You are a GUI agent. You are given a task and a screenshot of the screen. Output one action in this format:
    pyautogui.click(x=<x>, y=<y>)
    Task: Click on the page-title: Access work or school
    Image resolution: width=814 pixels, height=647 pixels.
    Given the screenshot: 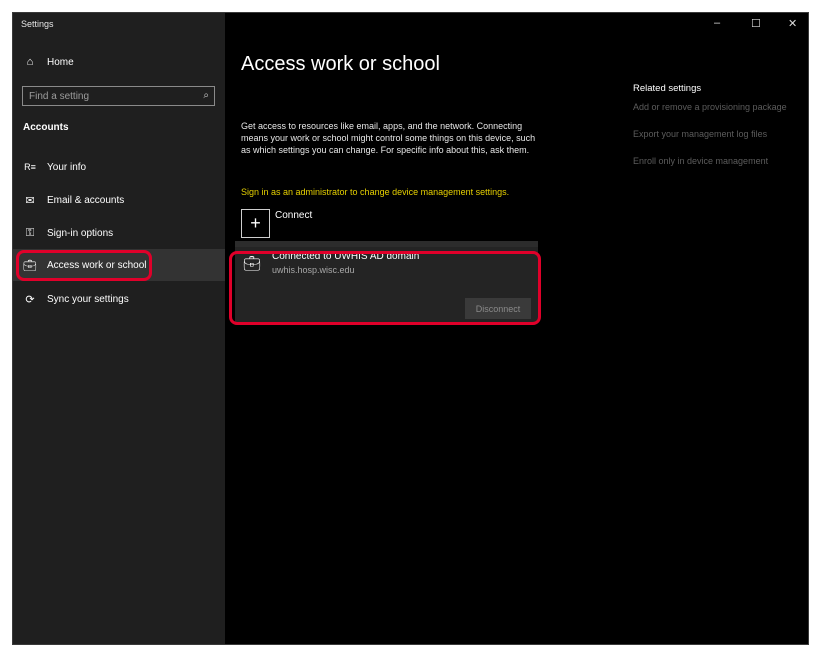 What is the action you would take?
    pyautogui.click(x=340, y=64)
    